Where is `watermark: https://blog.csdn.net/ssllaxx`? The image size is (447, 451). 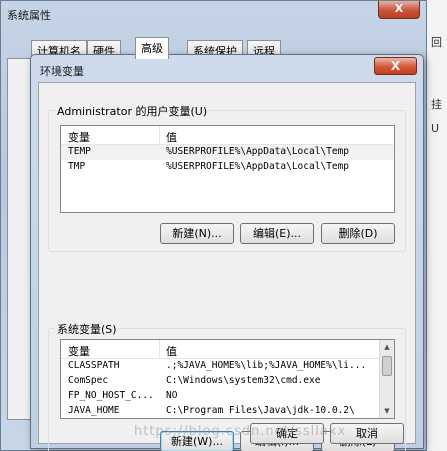
watermark: https://blog.csdn.net/ssllaxx is located at coordinates (240, 431).